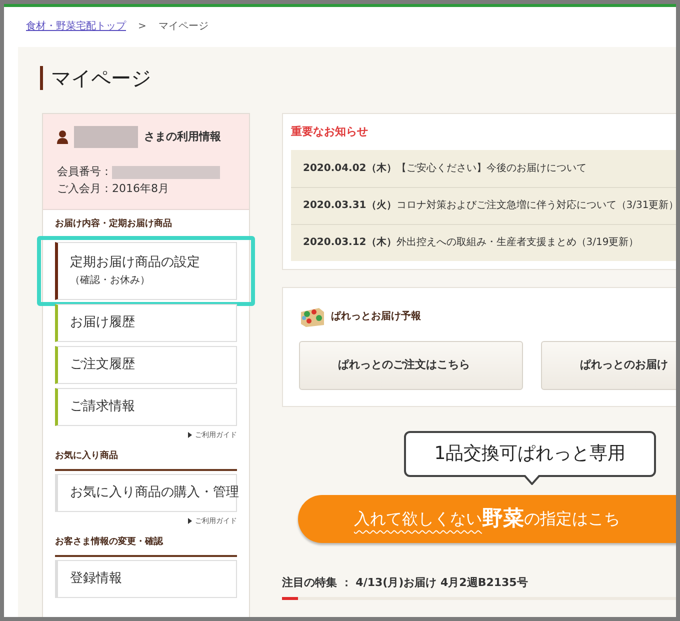 This screenshot has width=680, height=621. I want to click on sidebar-menu-item: 定期お届け商品の設定 （確認・お休み）, so click(146, 271).